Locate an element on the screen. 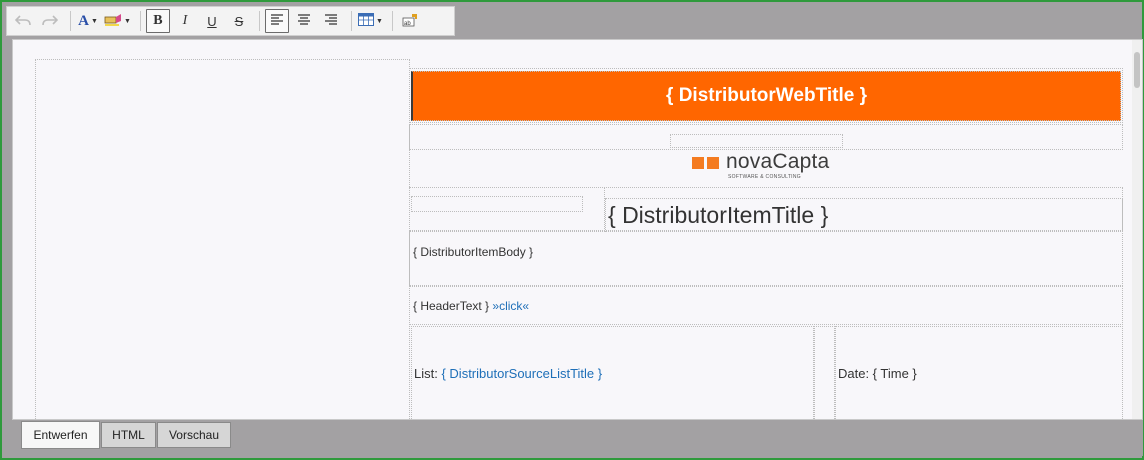  underline-button: U is located at coordinates (212, 21).